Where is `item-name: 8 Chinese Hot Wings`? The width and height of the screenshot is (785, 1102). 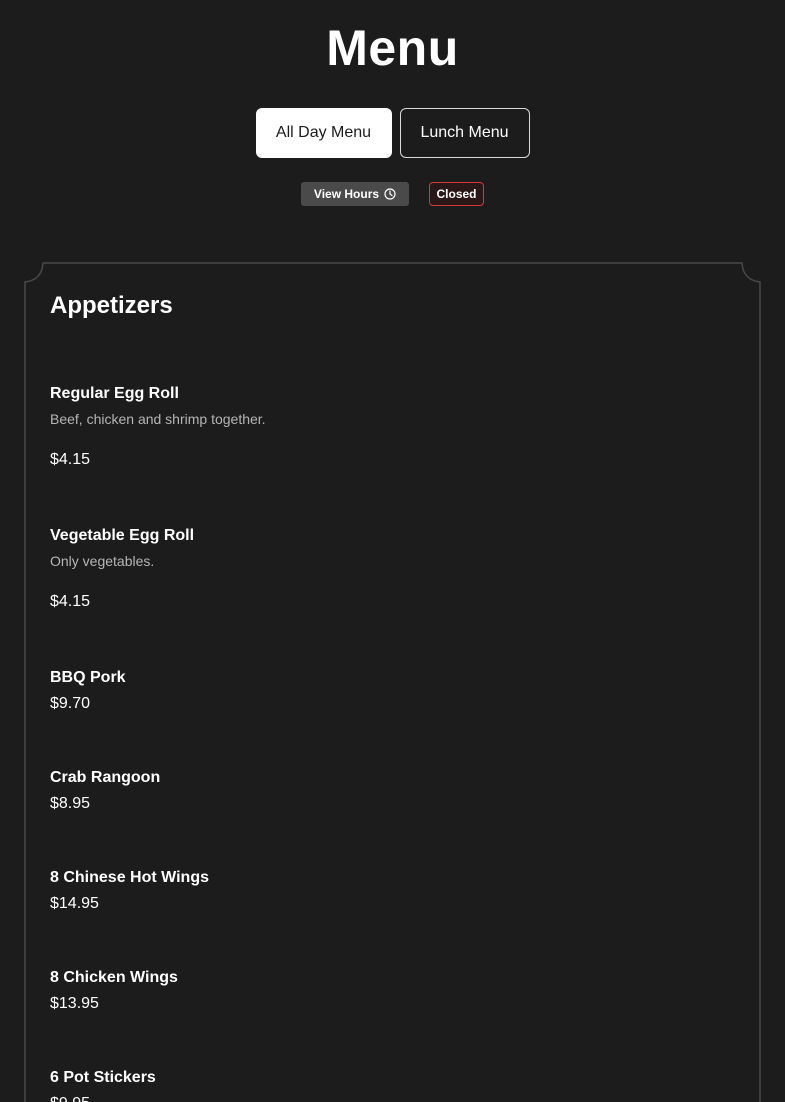
item-name: 8 Chinese Hot Wings is located at coordinates (129, 877).